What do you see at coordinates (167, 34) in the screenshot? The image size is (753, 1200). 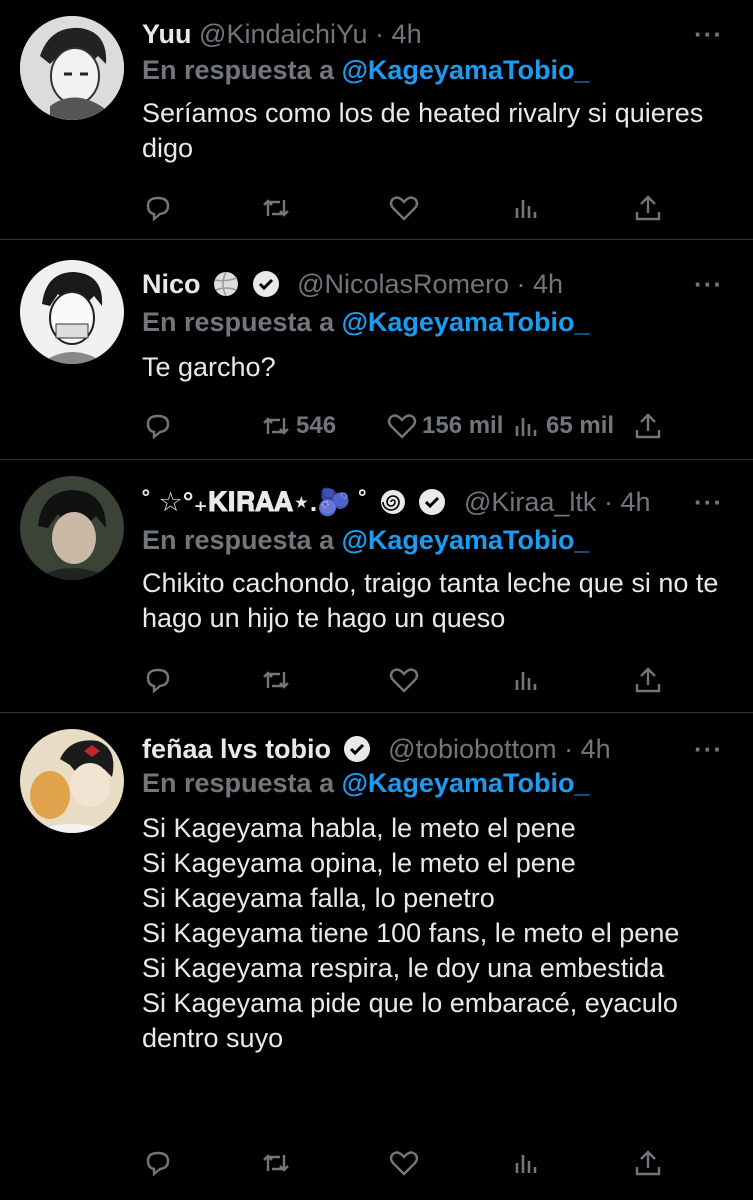 I see `display-name: Yuu` at bounding box center [167, 34].